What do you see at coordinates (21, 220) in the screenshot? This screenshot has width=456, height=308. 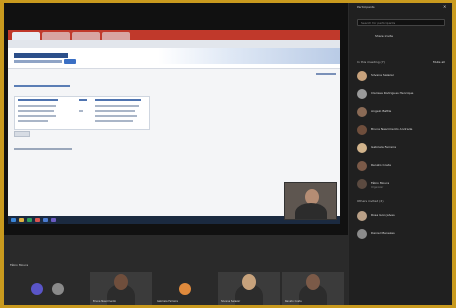 I see `folder-icon` at bounding box center [21, 220].